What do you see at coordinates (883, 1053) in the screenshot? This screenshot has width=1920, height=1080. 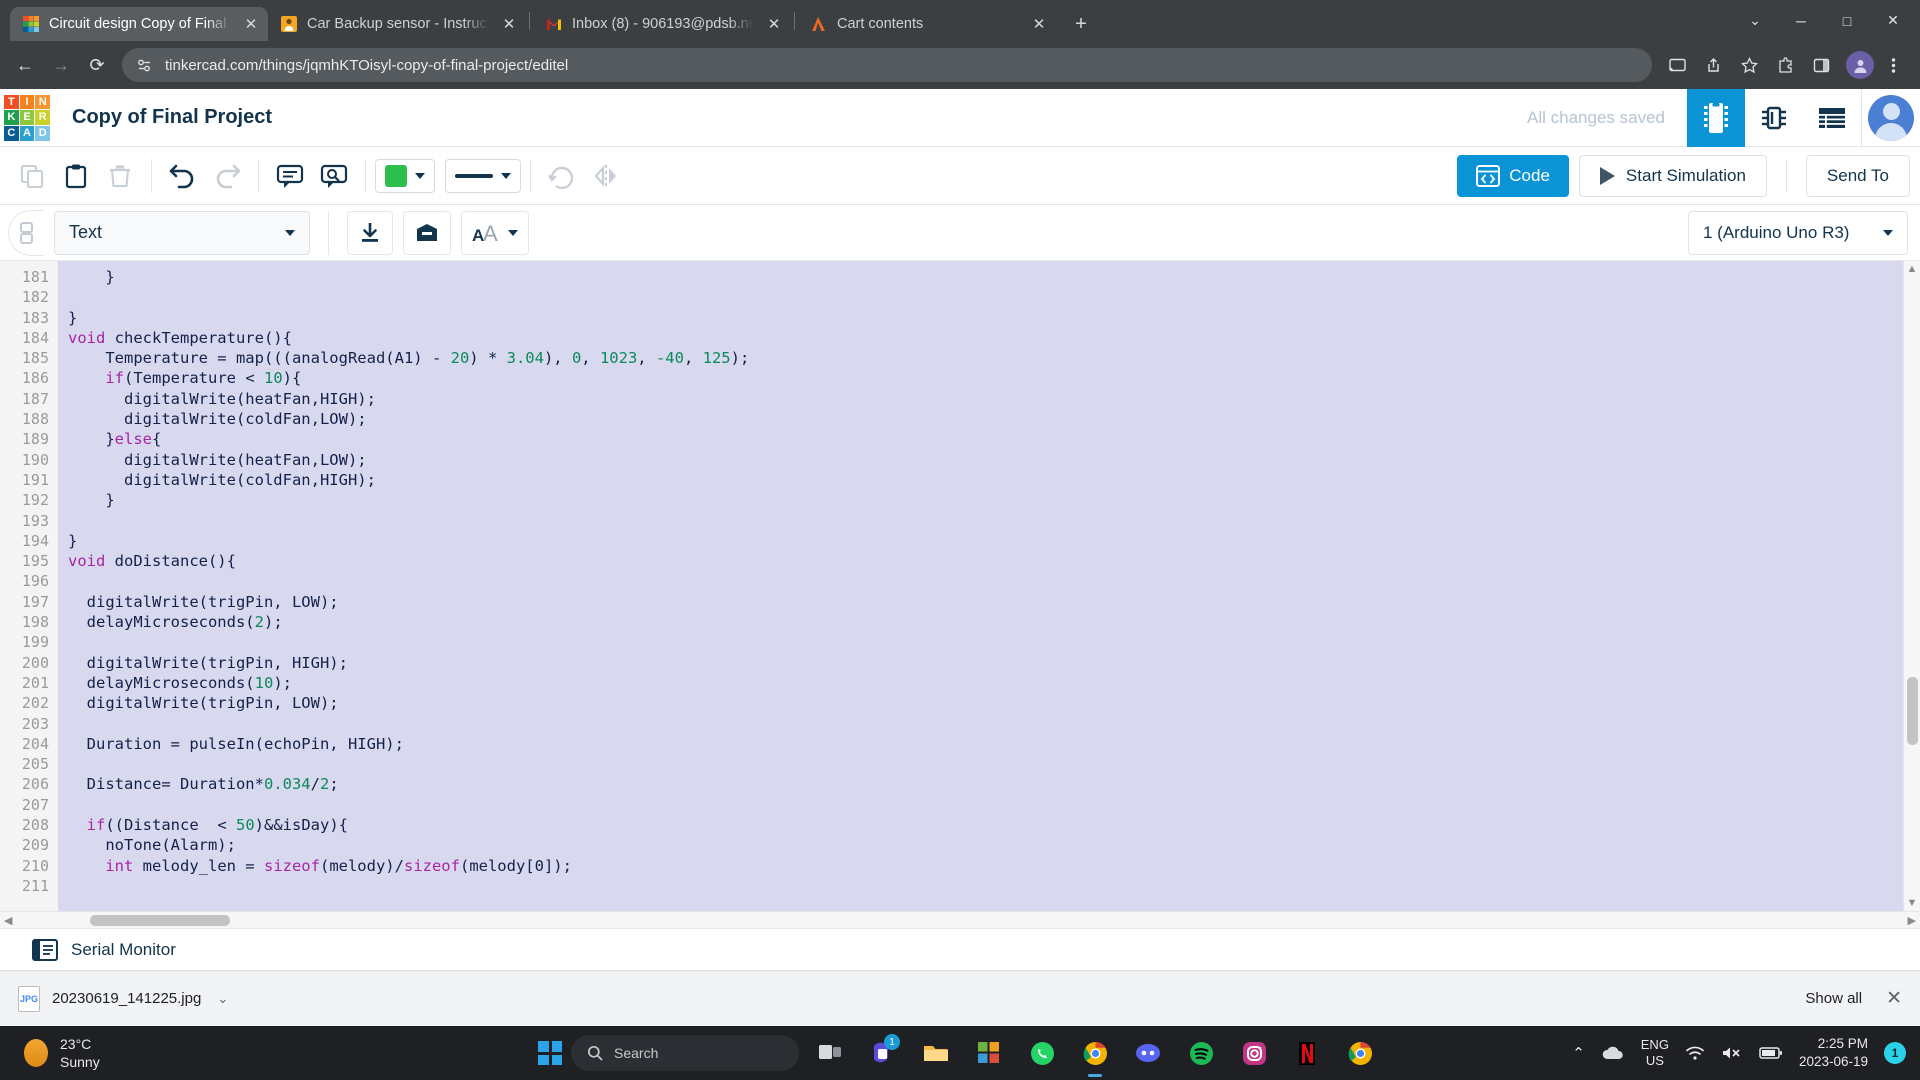 I see `teams-icon: 1` at bounding box center [883, 1053].